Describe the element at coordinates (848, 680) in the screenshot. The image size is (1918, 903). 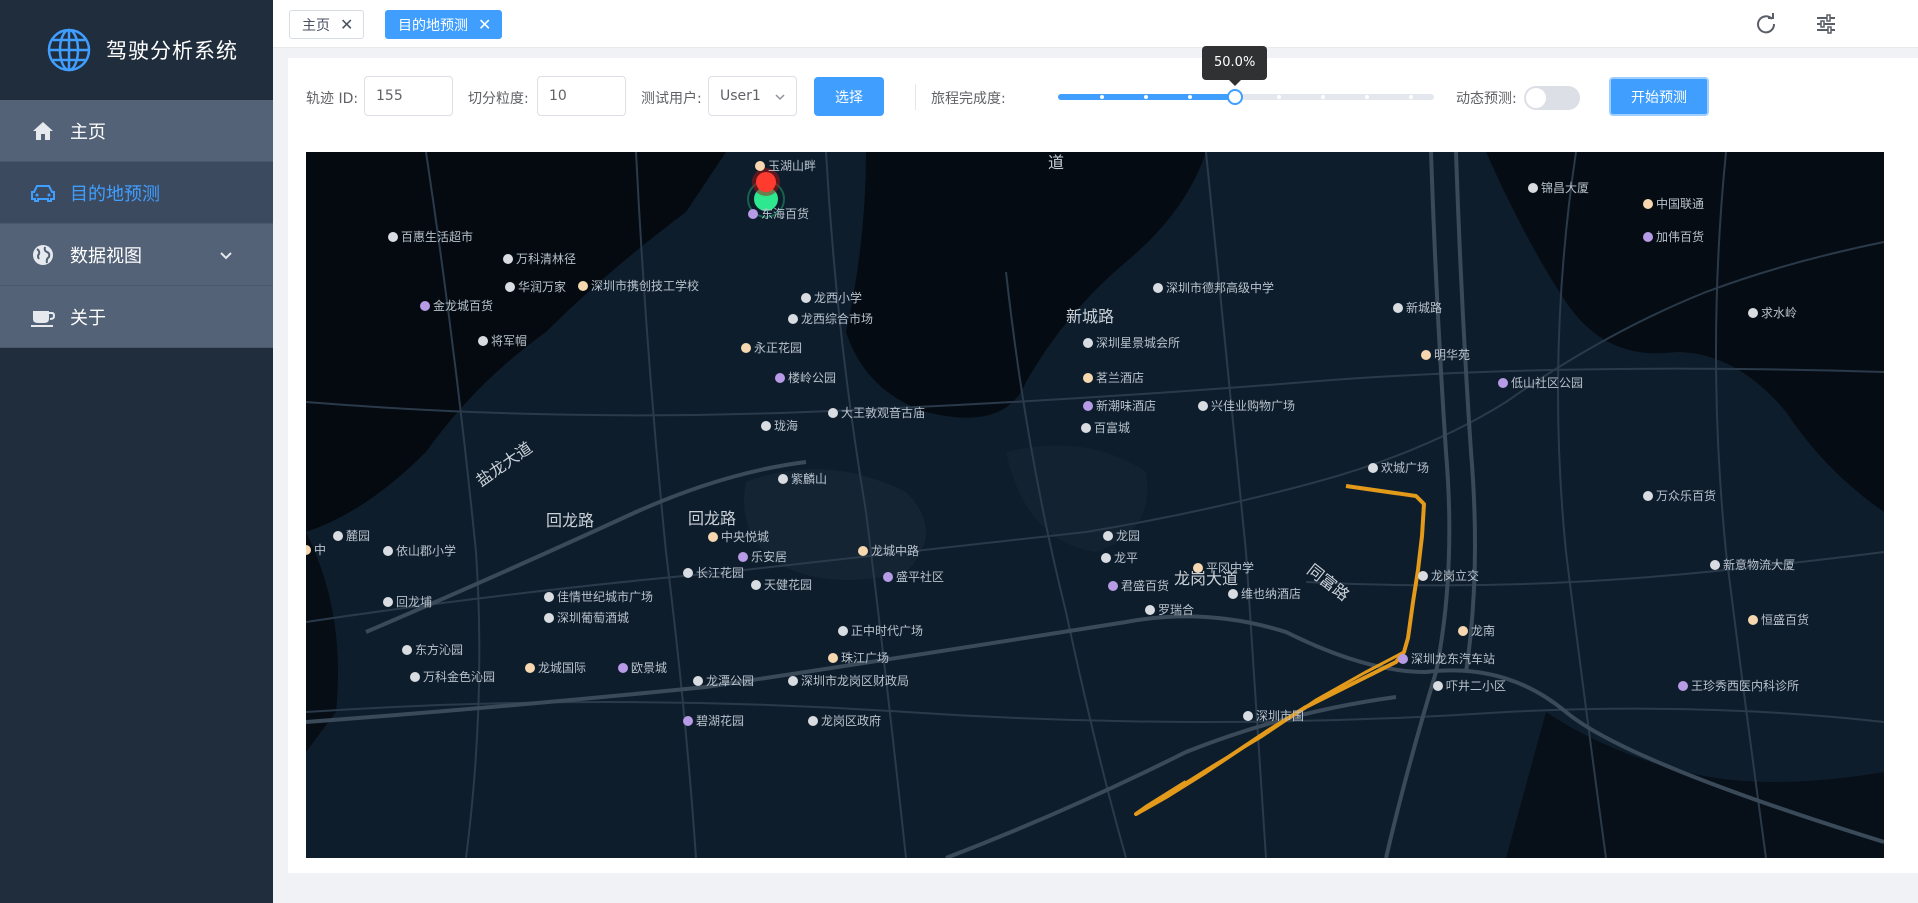
I see `map-poi: 深圳市龙岗区财政局` at that location.